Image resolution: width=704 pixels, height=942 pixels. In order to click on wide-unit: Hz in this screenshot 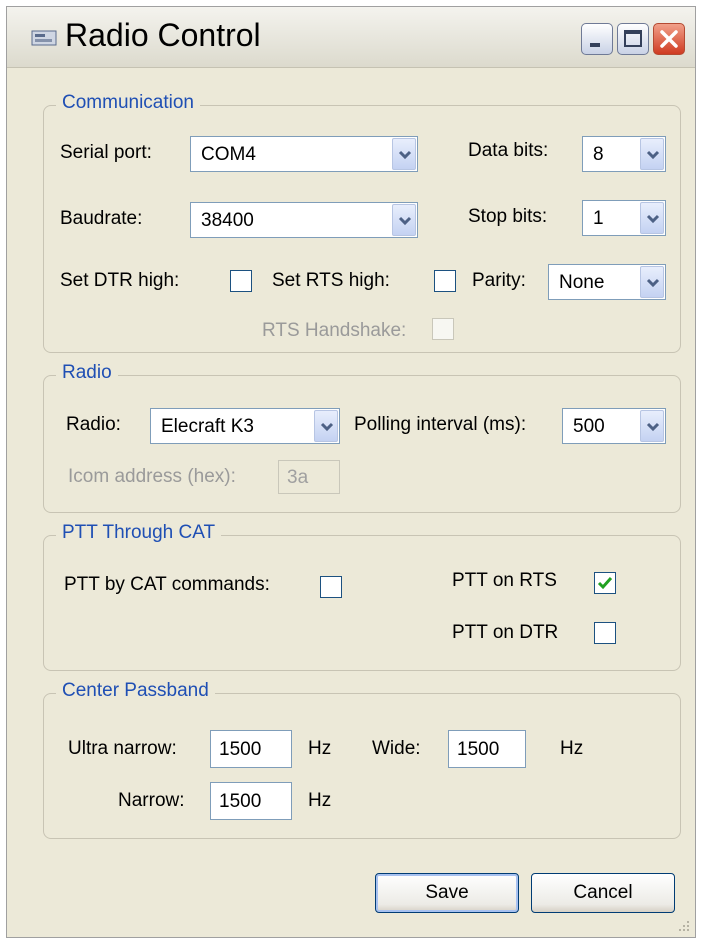, I will do `click(572, 748)`.